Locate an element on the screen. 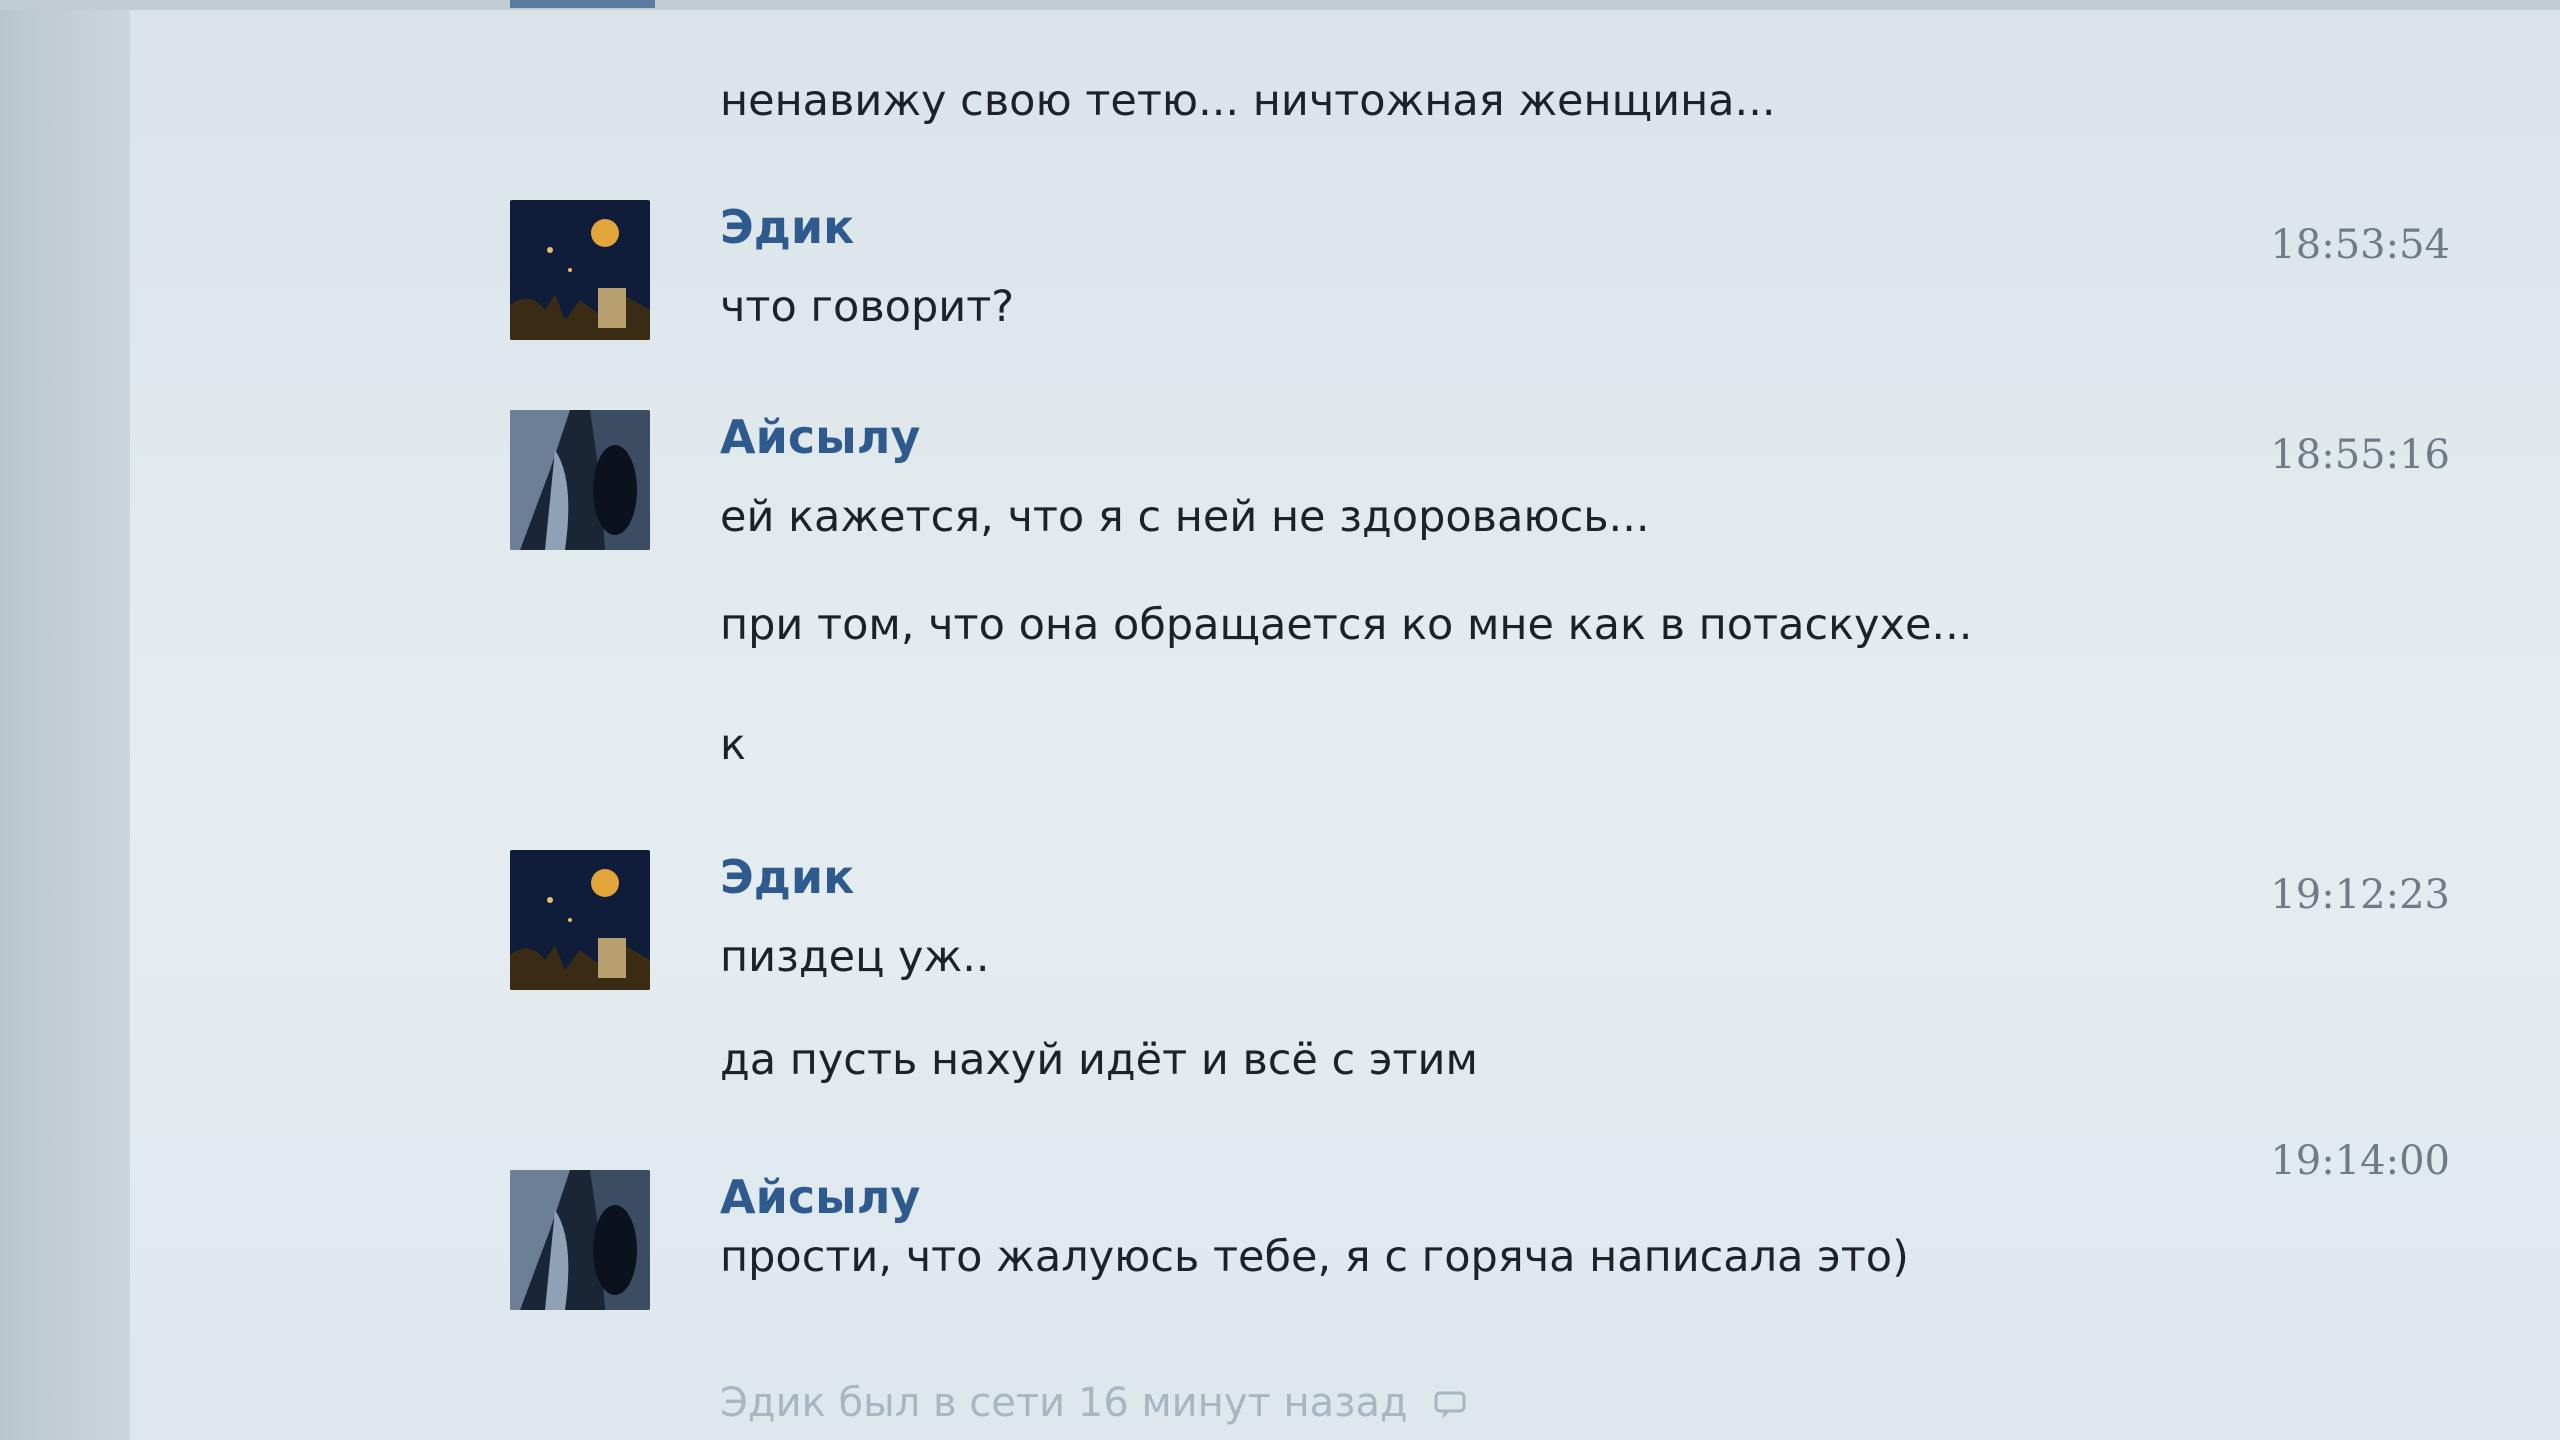 This screenshot has width=2560, height=1440. message-time: 19:12:23 is located at coordinates (2360, 895).